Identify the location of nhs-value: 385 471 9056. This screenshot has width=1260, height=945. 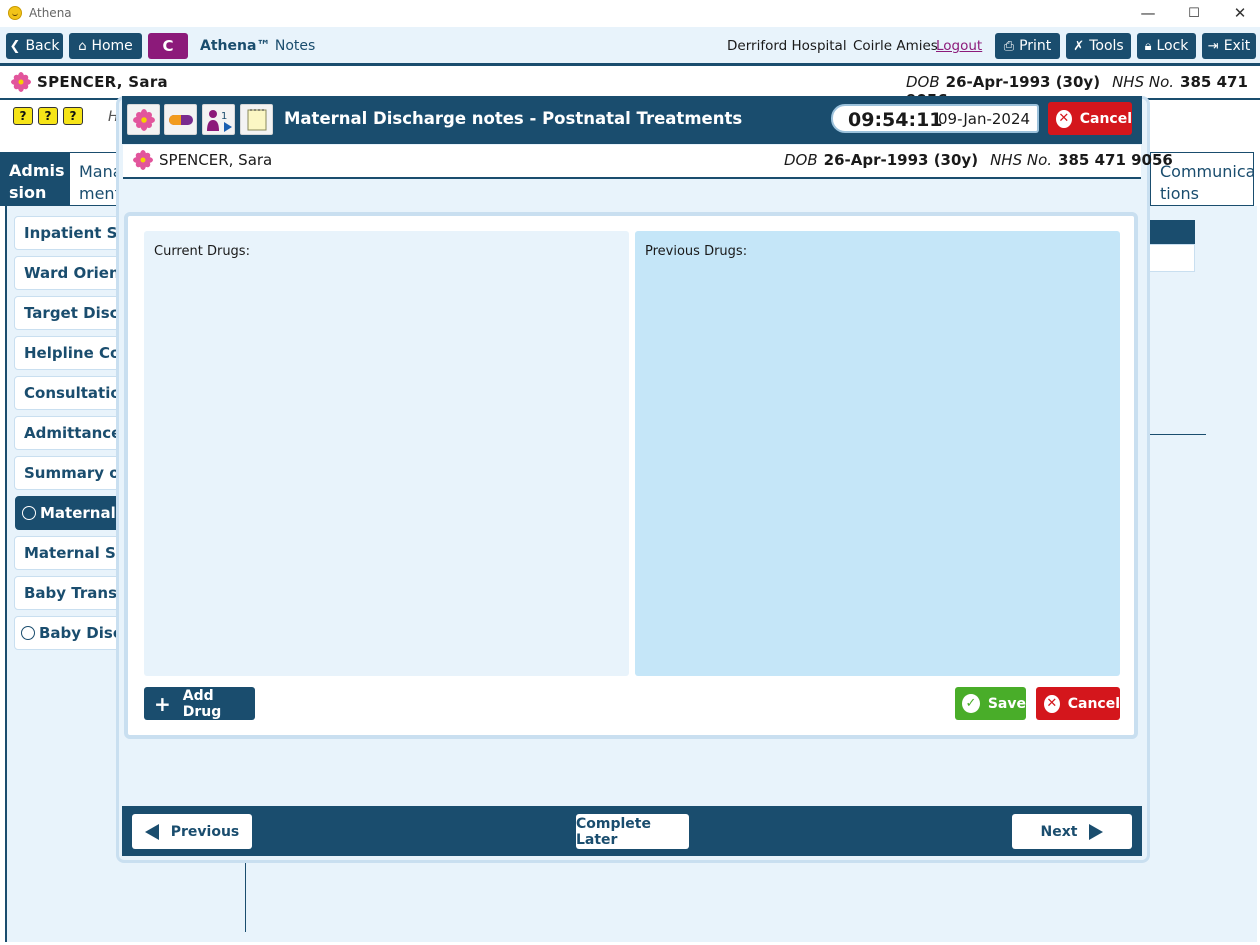
(1115, 160).